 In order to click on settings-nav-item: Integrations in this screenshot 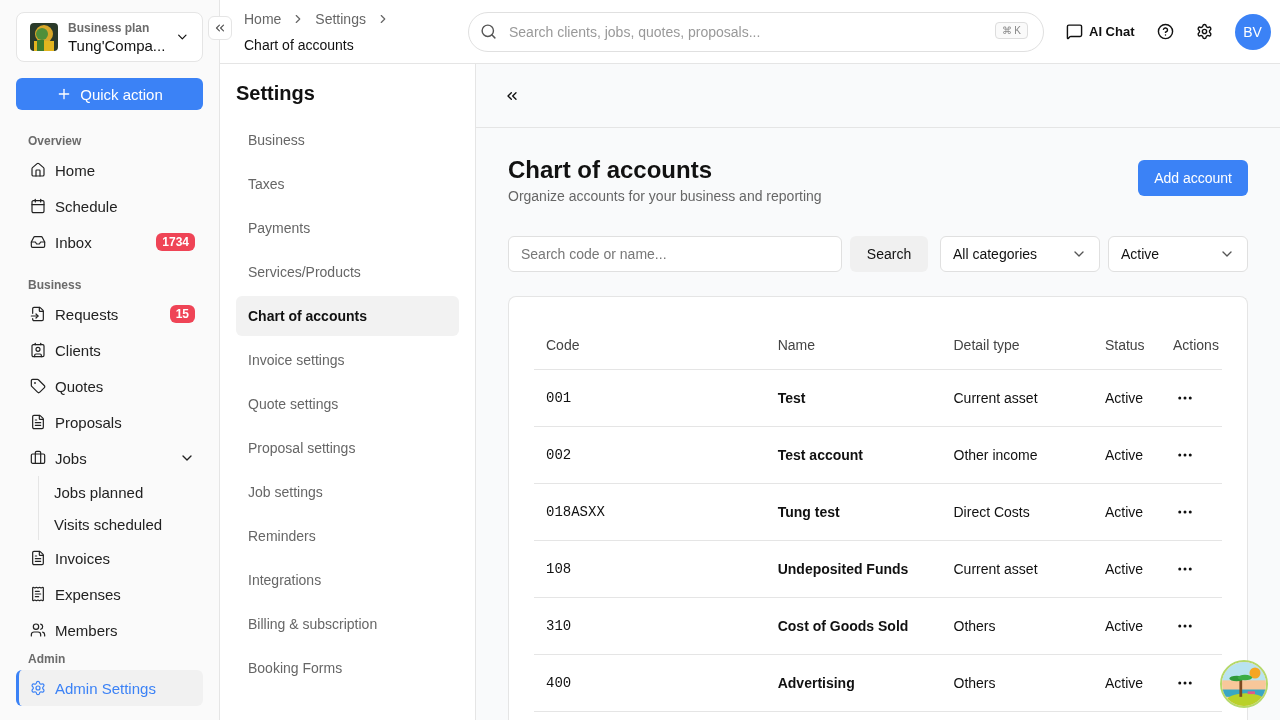, I will do `click(347, 580)`.